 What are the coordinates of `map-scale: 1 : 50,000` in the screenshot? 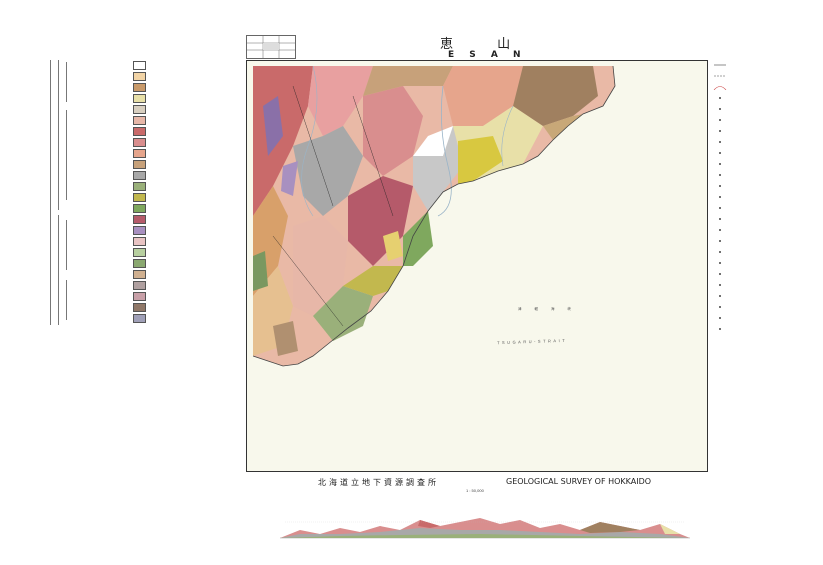 It's located at (475, 490).